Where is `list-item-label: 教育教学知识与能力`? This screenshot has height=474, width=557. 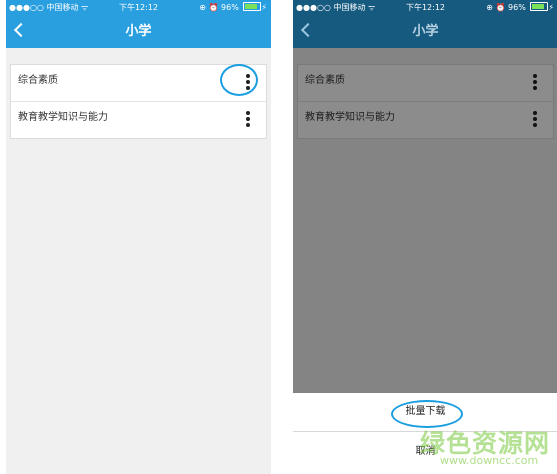 list-item-label: 教育教学知识与能力 is located at coordinates (63, 117).